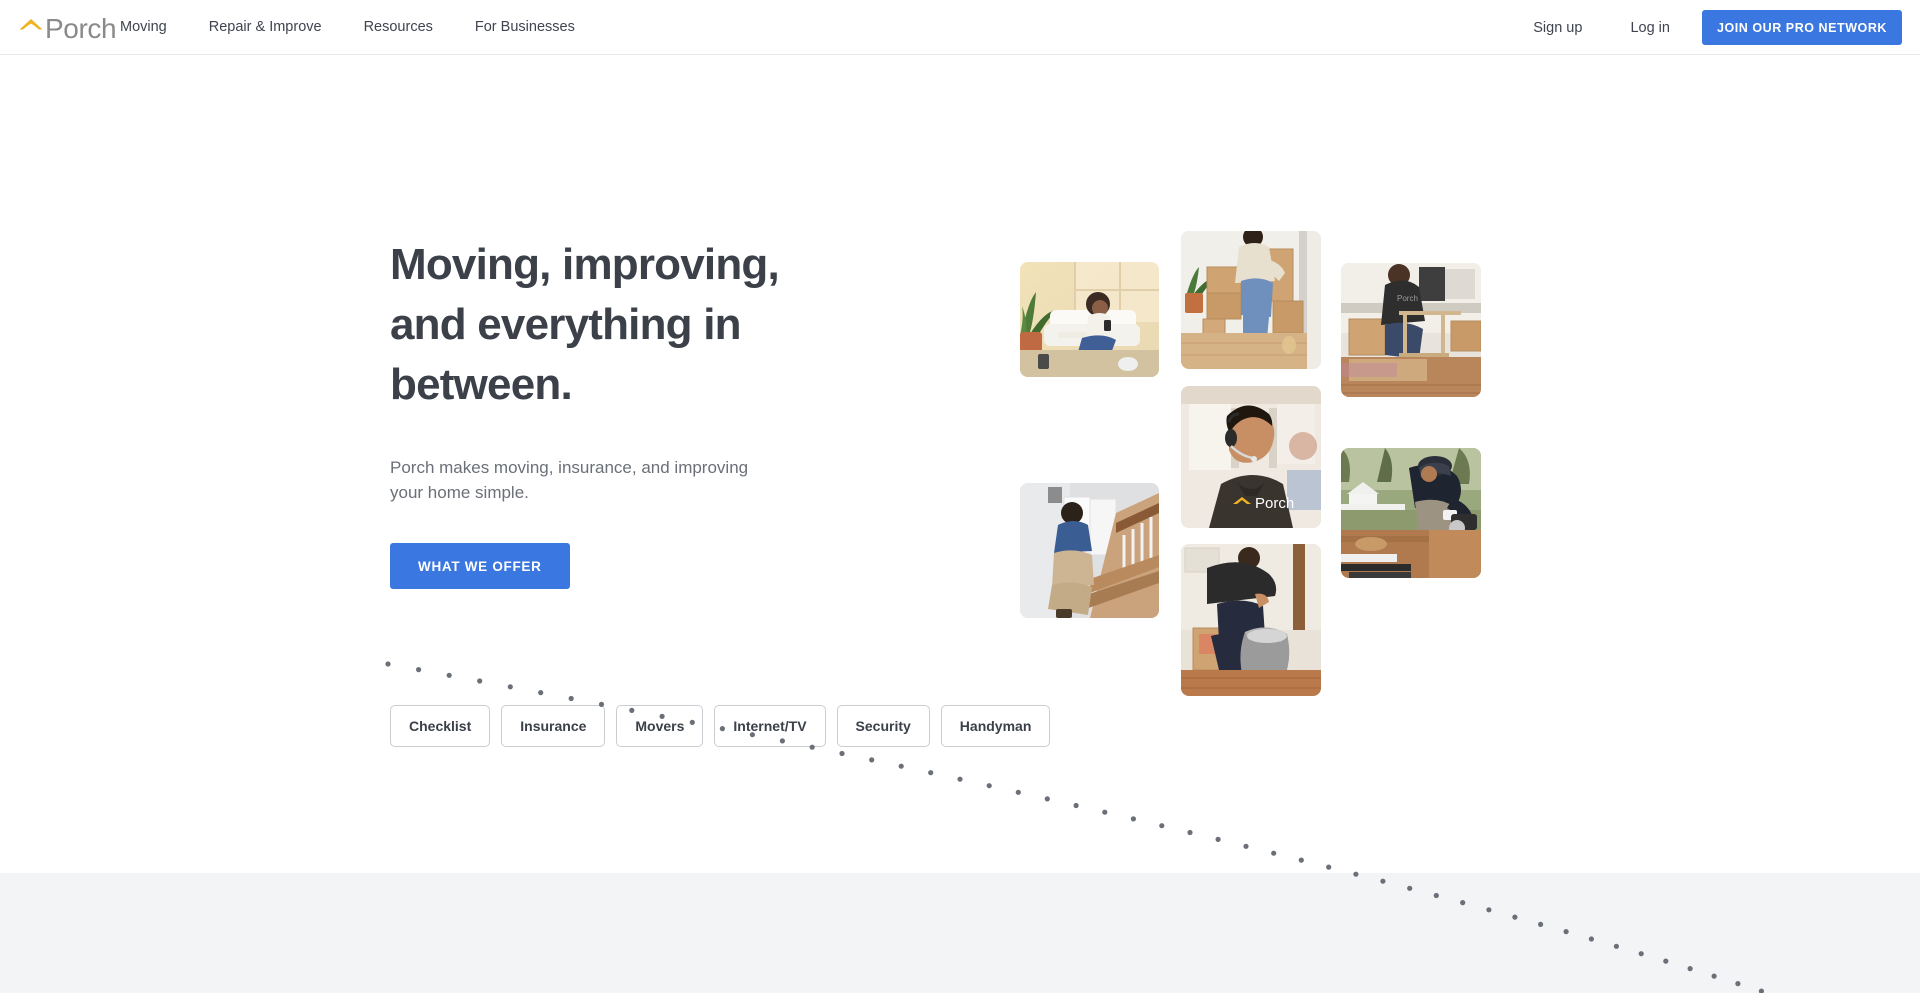  Describe the element at coordinates (566, 324) in the screenshot. I see `hero-title-line-2: and everything in` at that location.